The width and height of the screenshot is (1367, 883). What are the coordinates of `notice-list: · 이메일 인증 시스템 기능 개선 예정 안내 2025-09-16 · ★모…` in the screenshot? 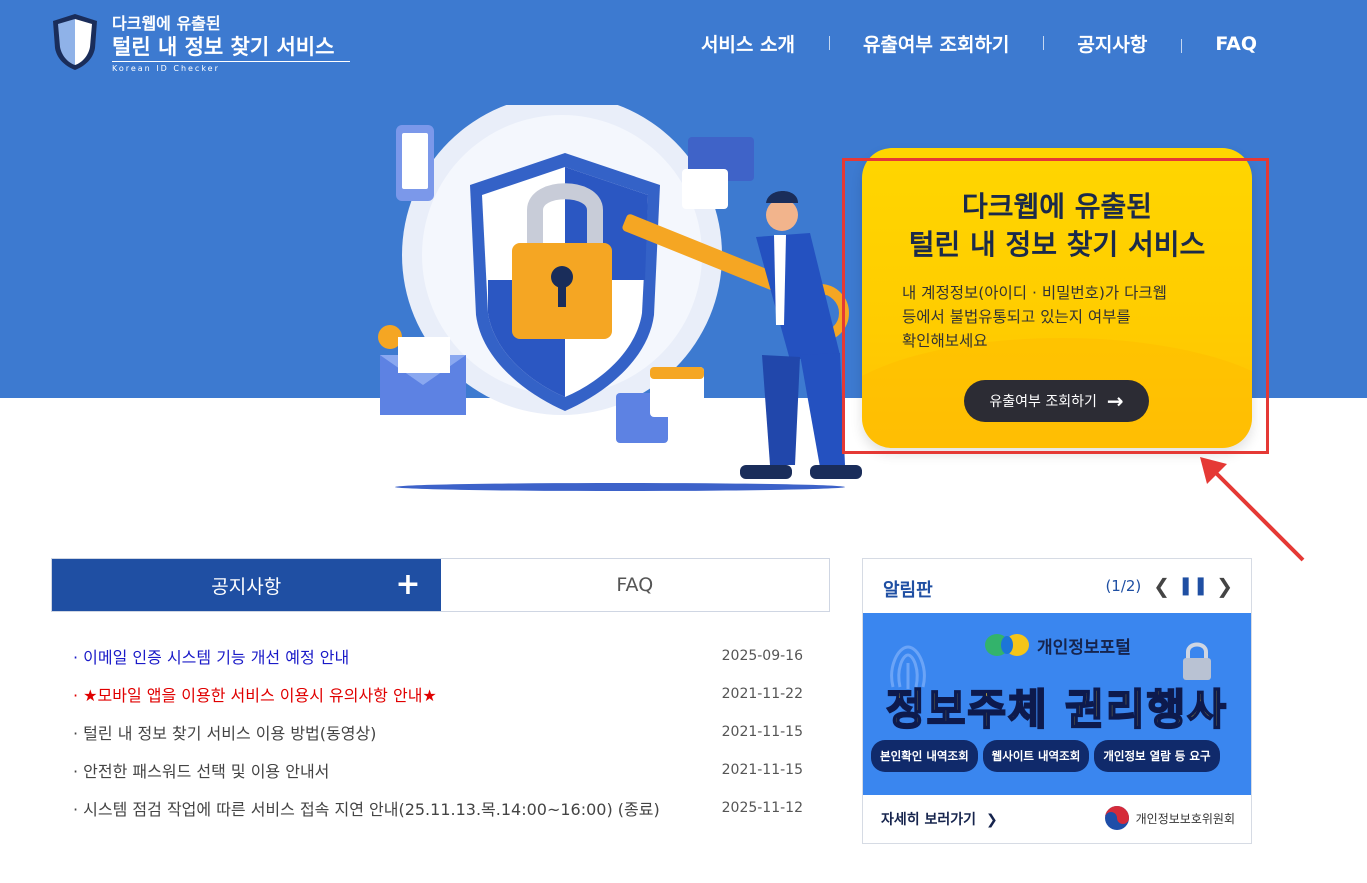 It's located at (438, 732).